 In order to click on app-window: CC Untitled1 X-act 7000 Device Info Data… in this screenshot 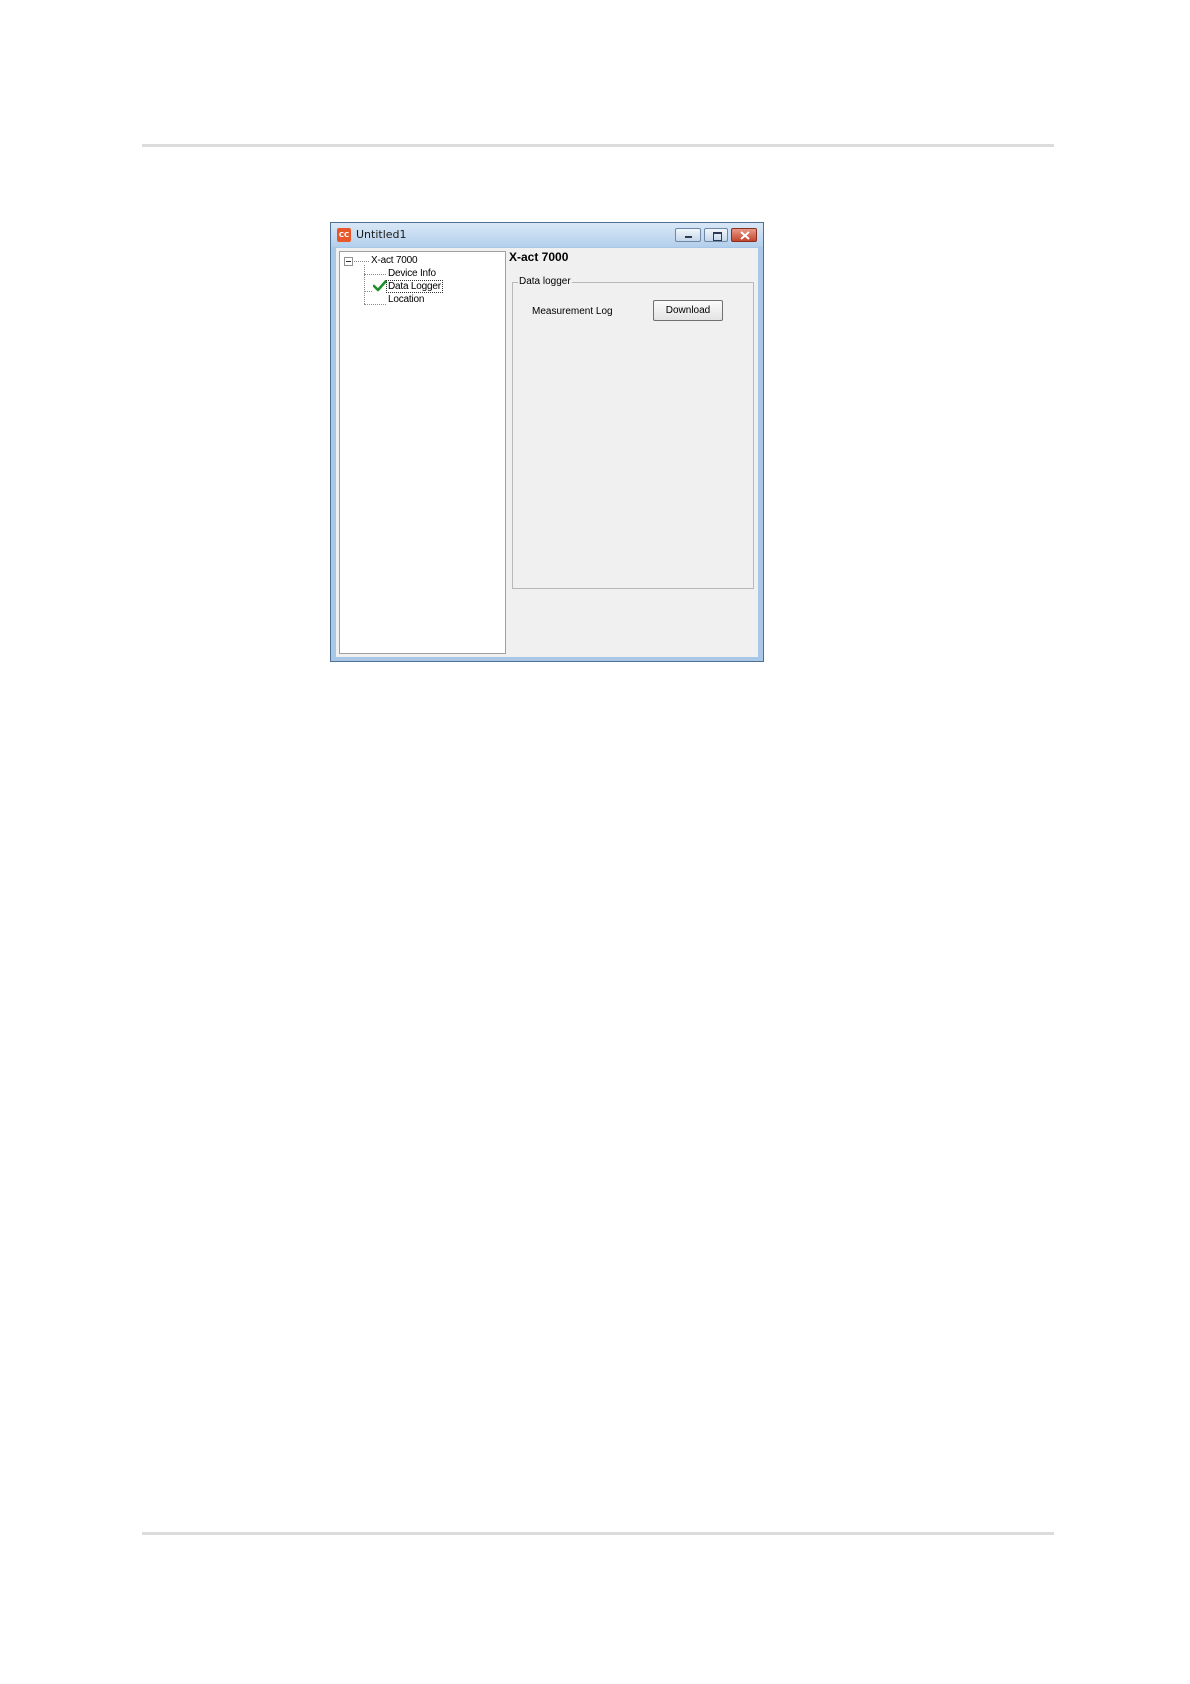, I will do `click(547, 442)`.